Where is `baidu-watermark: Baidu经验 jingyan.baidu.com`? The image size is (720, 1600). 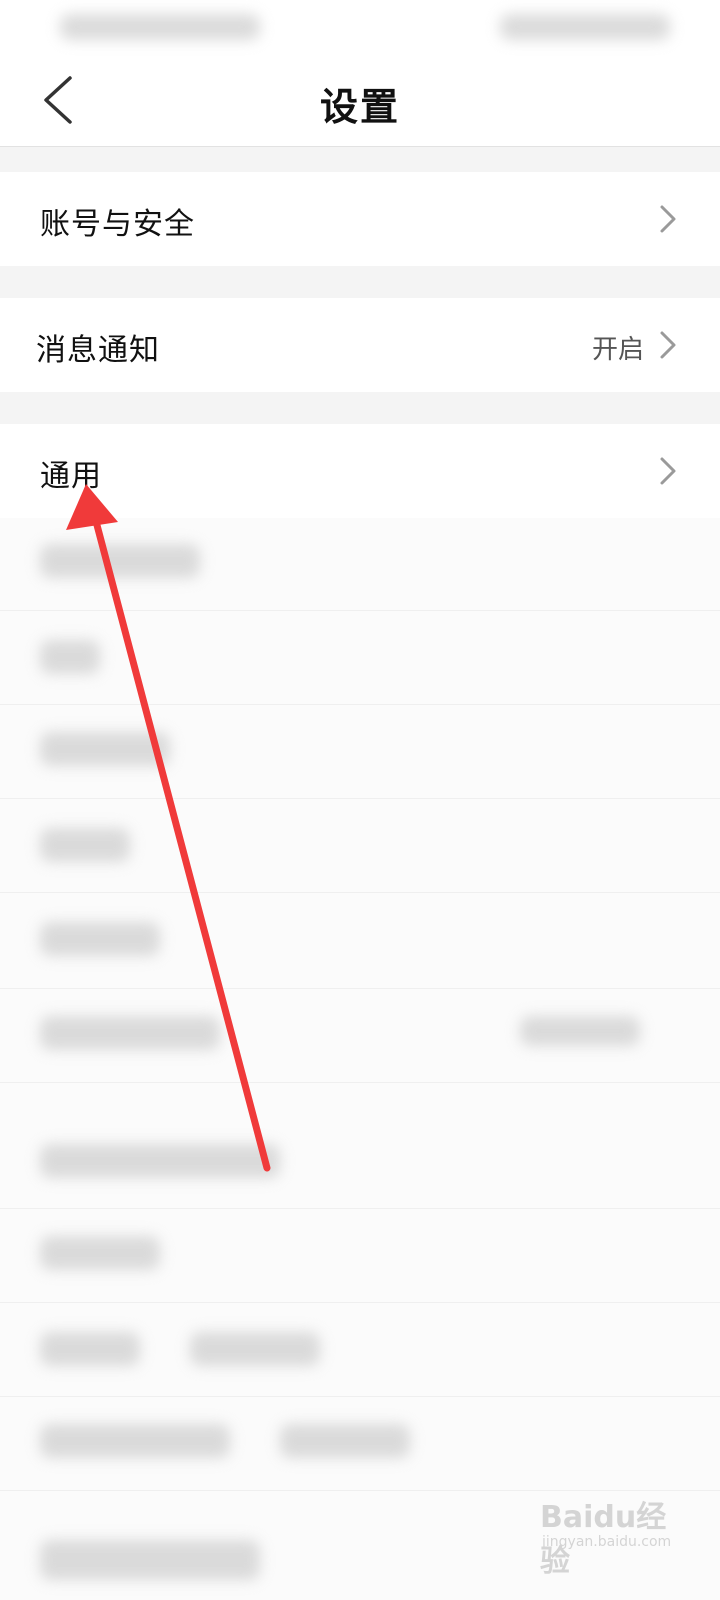
baidu-watermark: Baidu经验 jingyan.baidu.com is located at coordinates (610, 1535).